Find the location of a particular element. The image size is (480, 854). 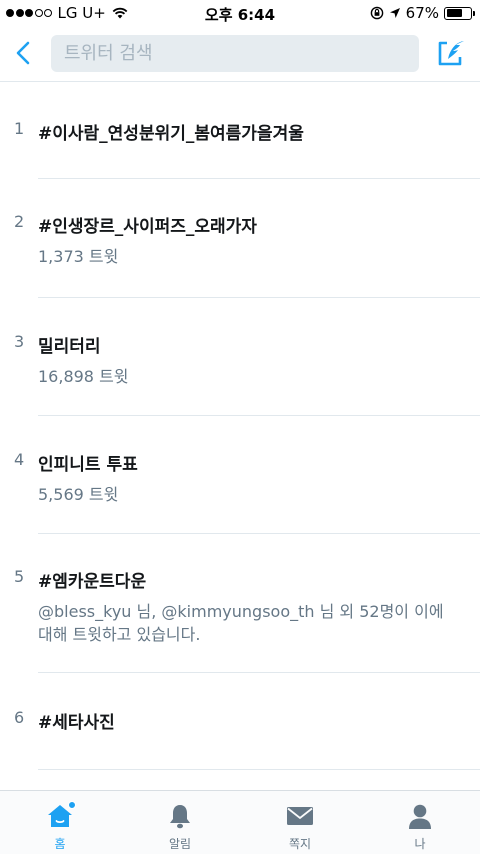

trend-item: 1 #이사람_연성분위기_봄여름가을겨울 is located at coordinates (247, 131).